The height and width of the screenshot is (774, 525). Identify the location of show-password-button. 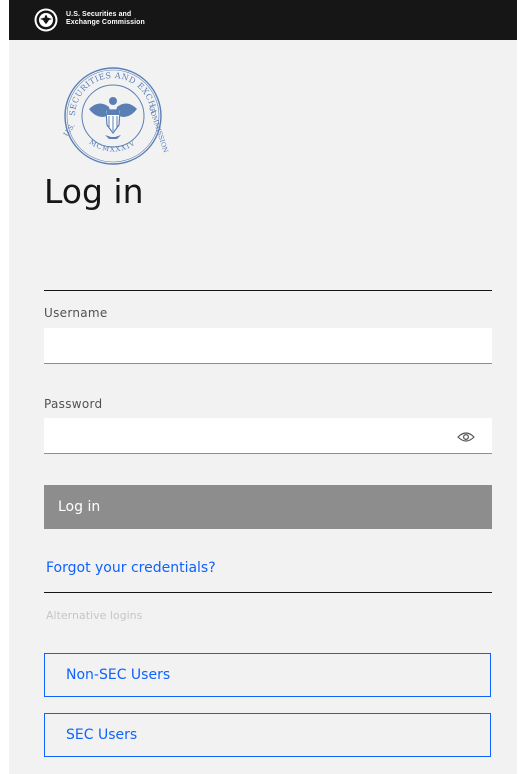
(466, 437).